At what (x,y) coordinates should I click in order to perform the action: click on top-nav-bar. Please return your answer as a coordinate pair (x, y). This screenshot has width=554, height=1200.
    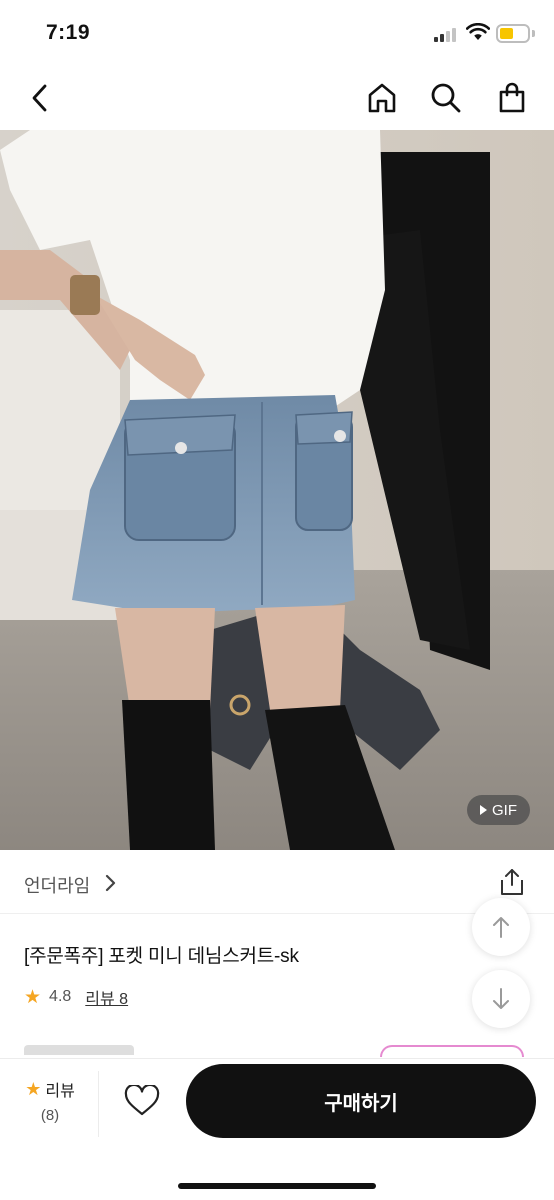
    Looking at the image, I should click on (277, 98).